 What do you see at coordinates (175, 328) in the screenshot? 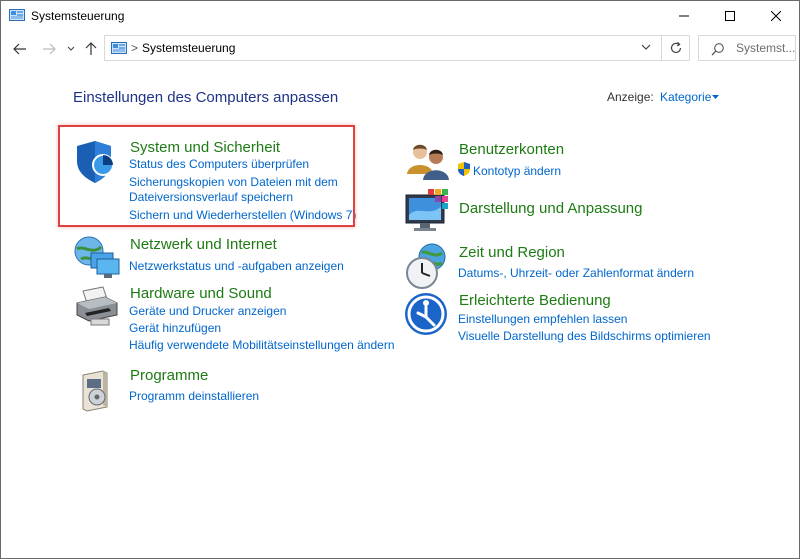
I see `category-link: Gerät hinzufügen` at bounding box center [175, 328].